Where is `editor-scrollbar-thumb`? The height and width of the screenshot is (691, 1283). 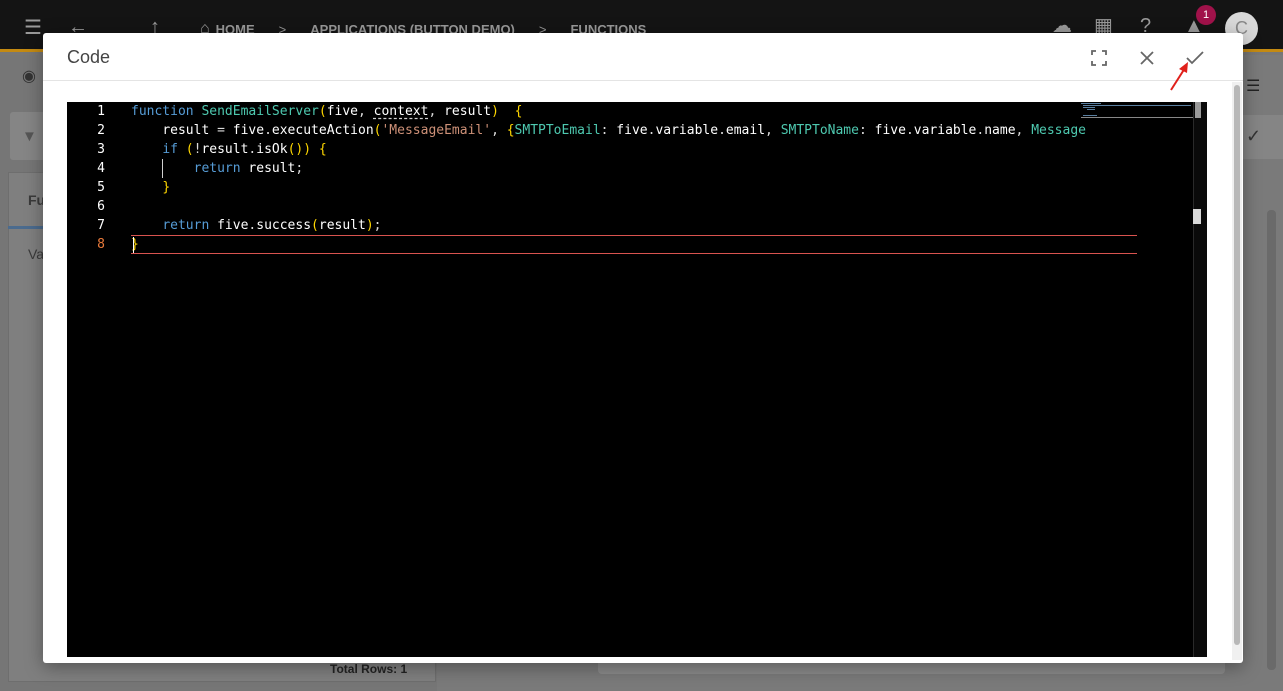 editor-scrollbar-thumb is located at coordinates (1198, 110).